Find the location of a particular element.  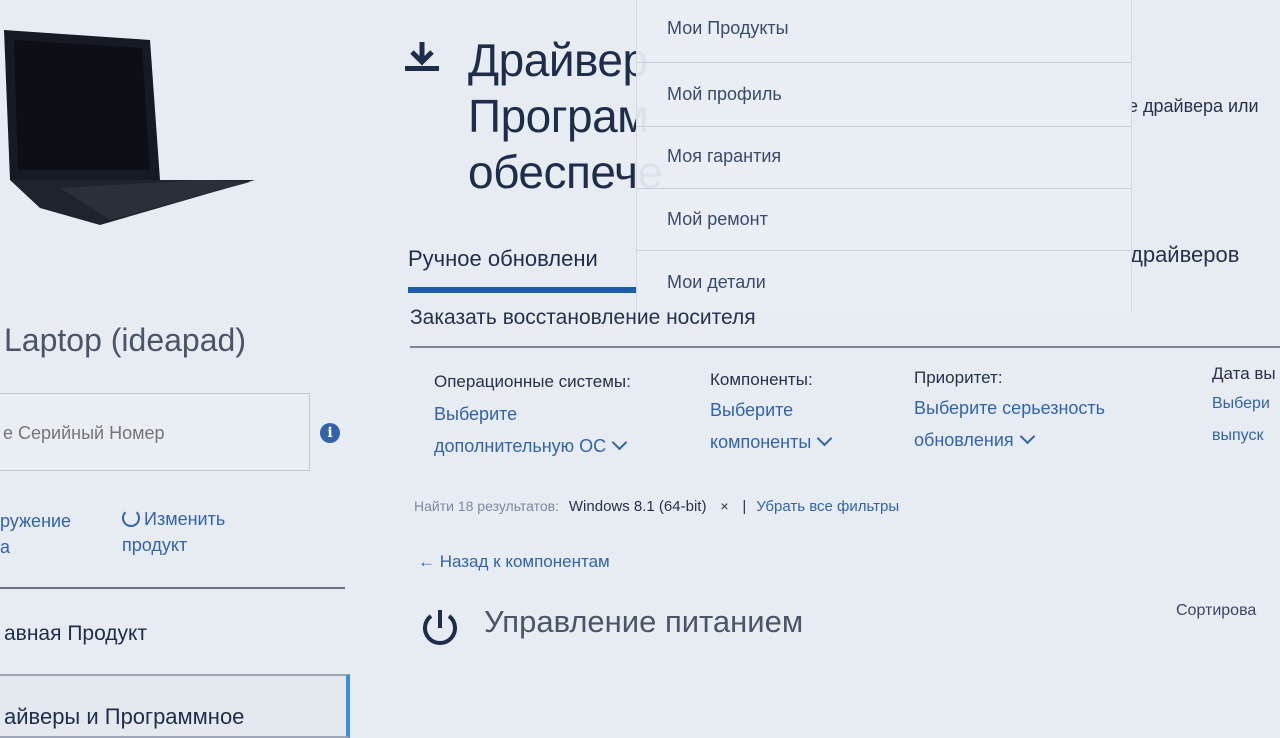

filter-os-line2: дополнительную ОС is located at coordinates (520, 446).